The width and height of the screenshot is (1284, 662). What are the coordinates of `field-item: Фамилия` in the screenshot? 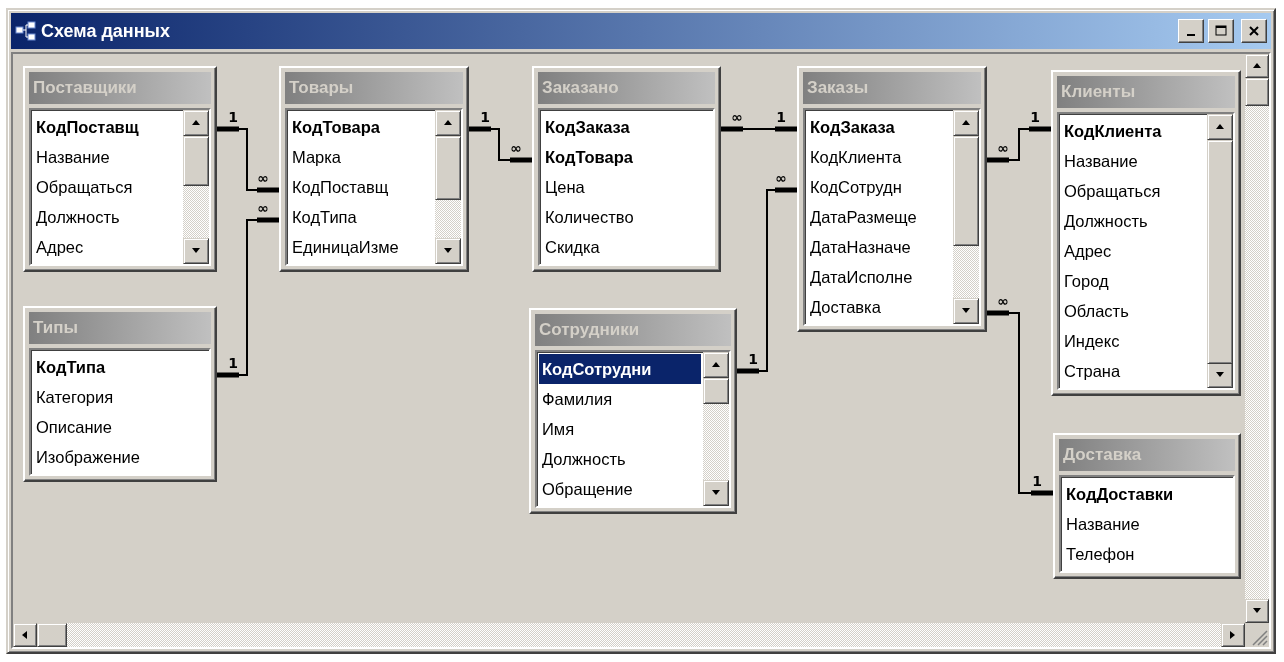 It's located at (620, 399).